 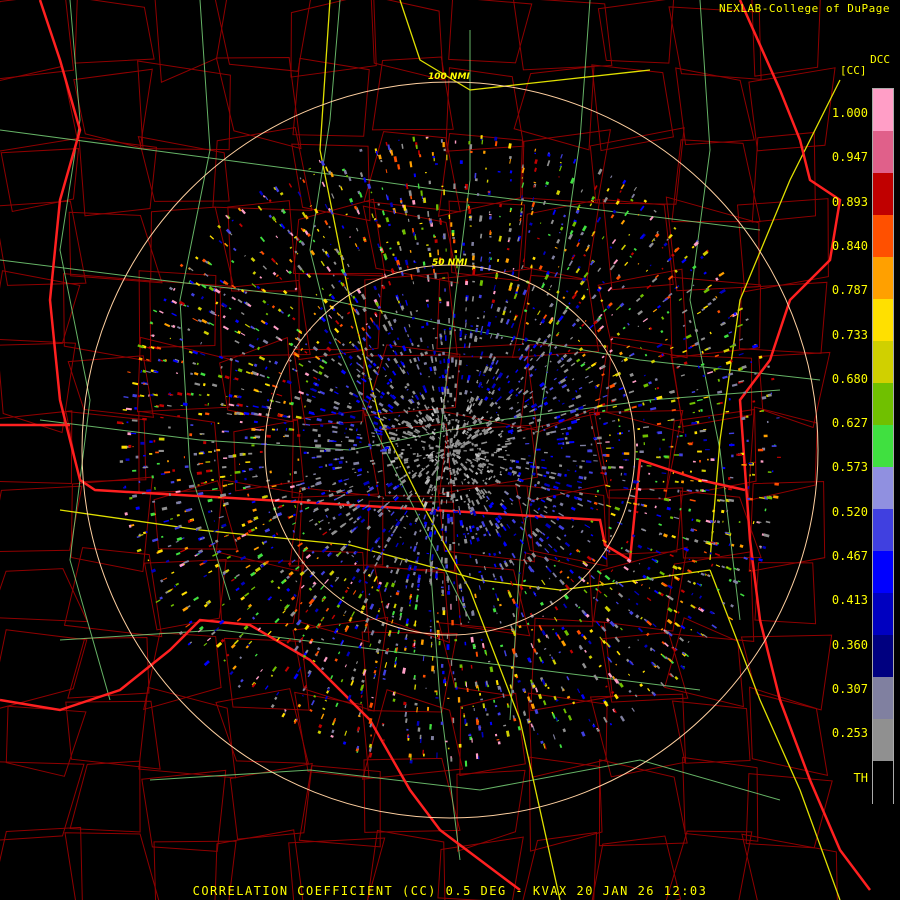 I want to click on product-code: DCC, so click(x=880, y=59).